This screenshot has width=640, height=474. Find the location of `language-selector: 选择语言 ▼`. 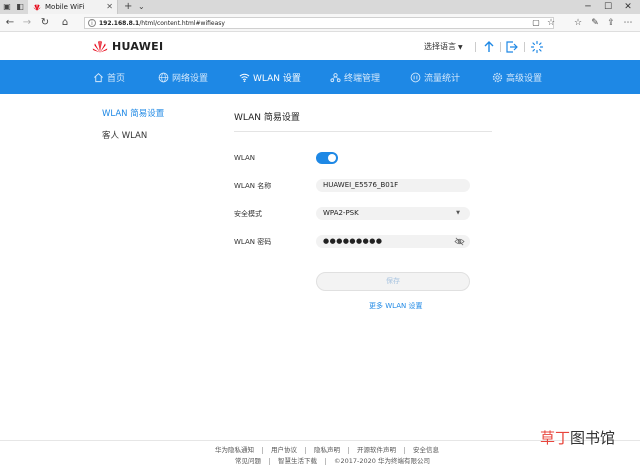

language-selector: 选择语言 ▼ is located at coordinates (443, 47).